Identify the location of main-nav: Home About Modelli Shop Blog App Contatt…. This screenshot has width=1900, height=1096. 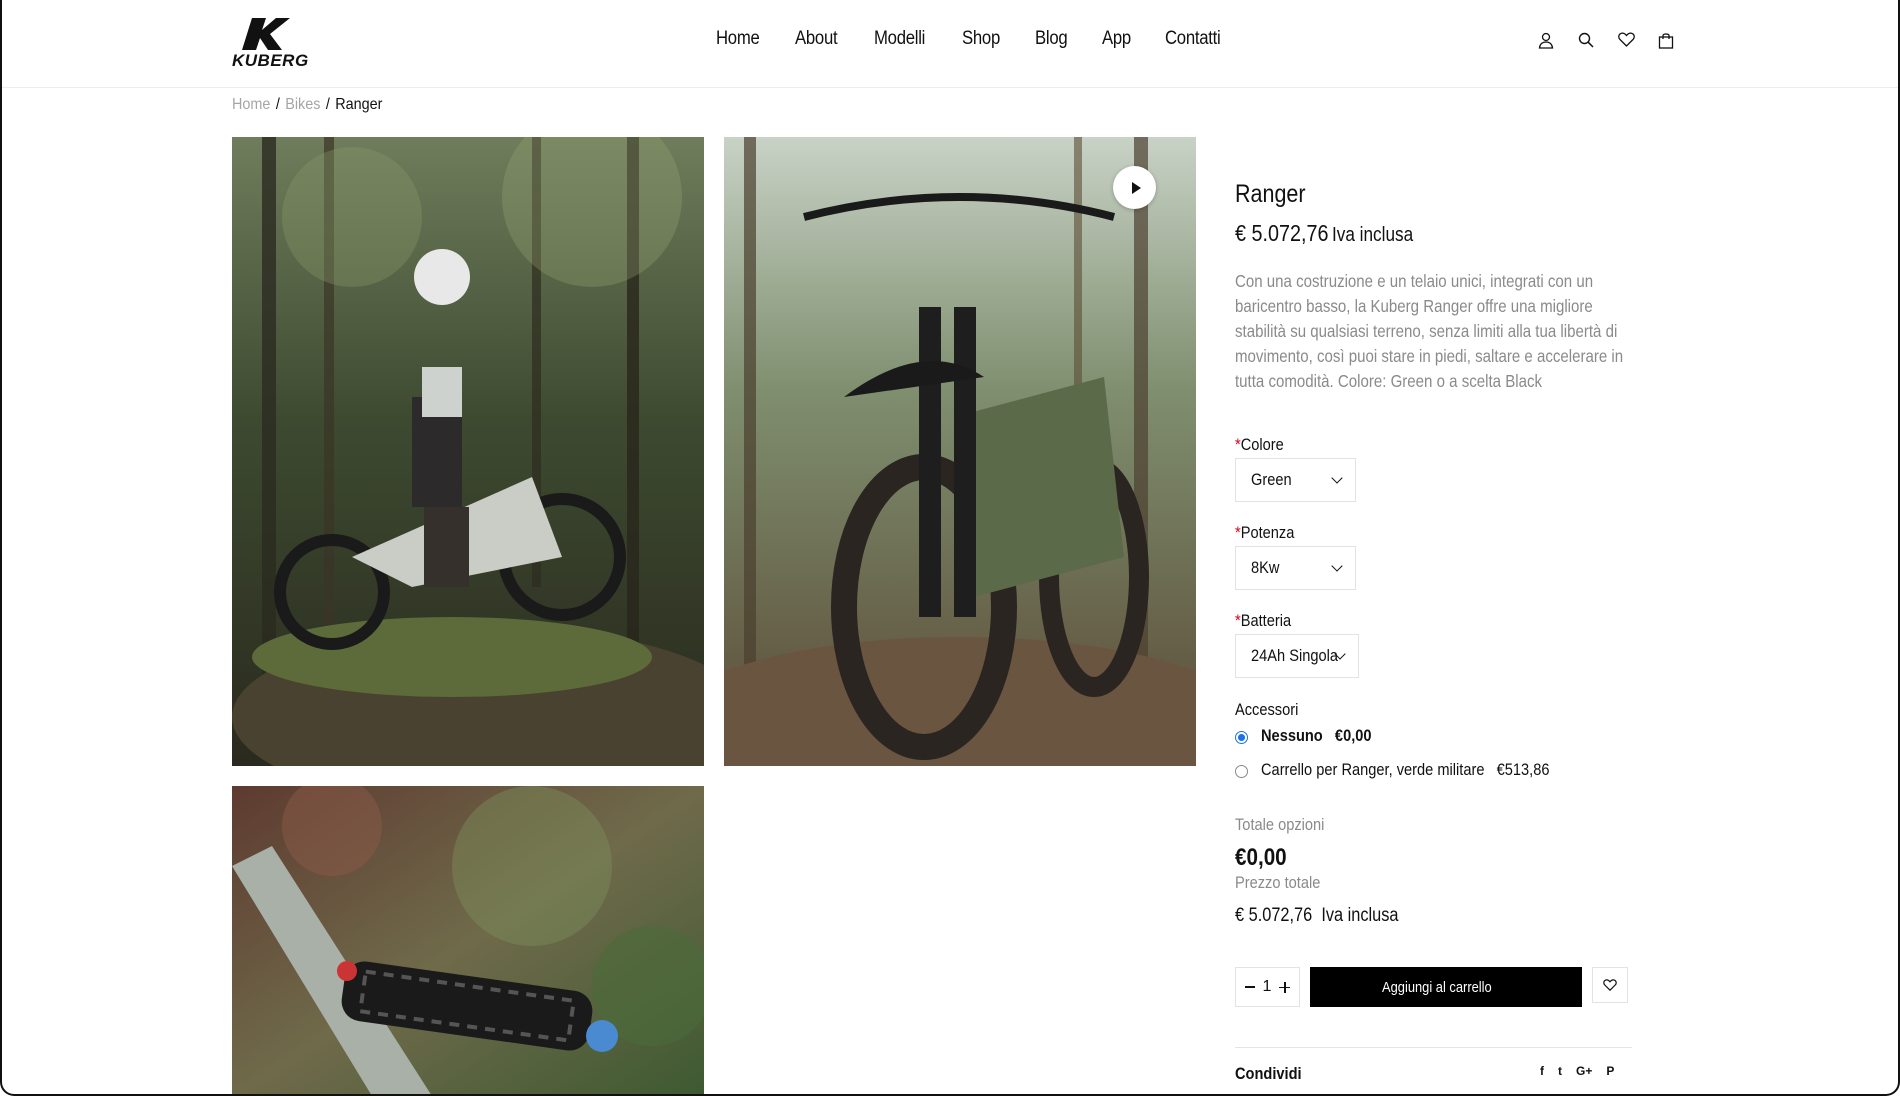
(987, 39).